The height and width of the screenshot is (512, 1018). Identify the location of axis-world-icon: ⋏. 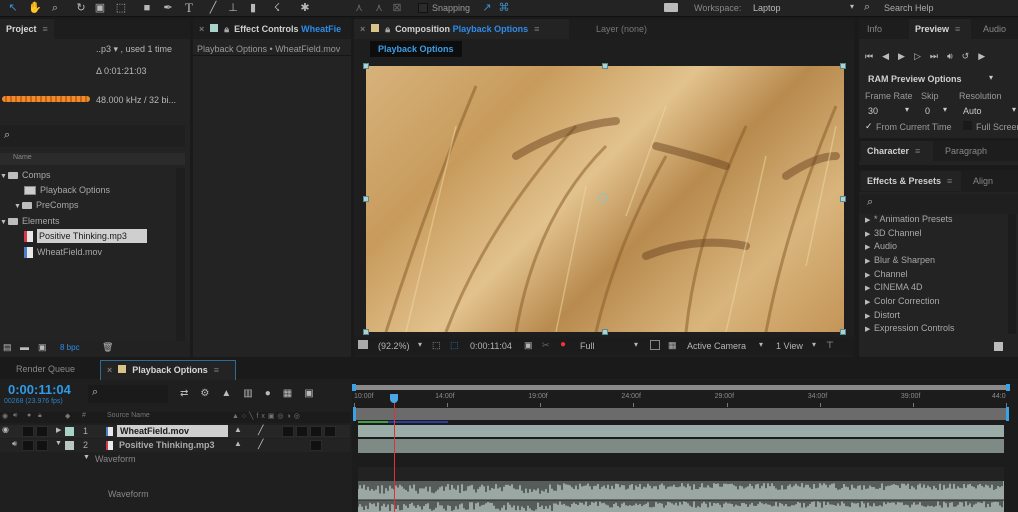
(379, 8).